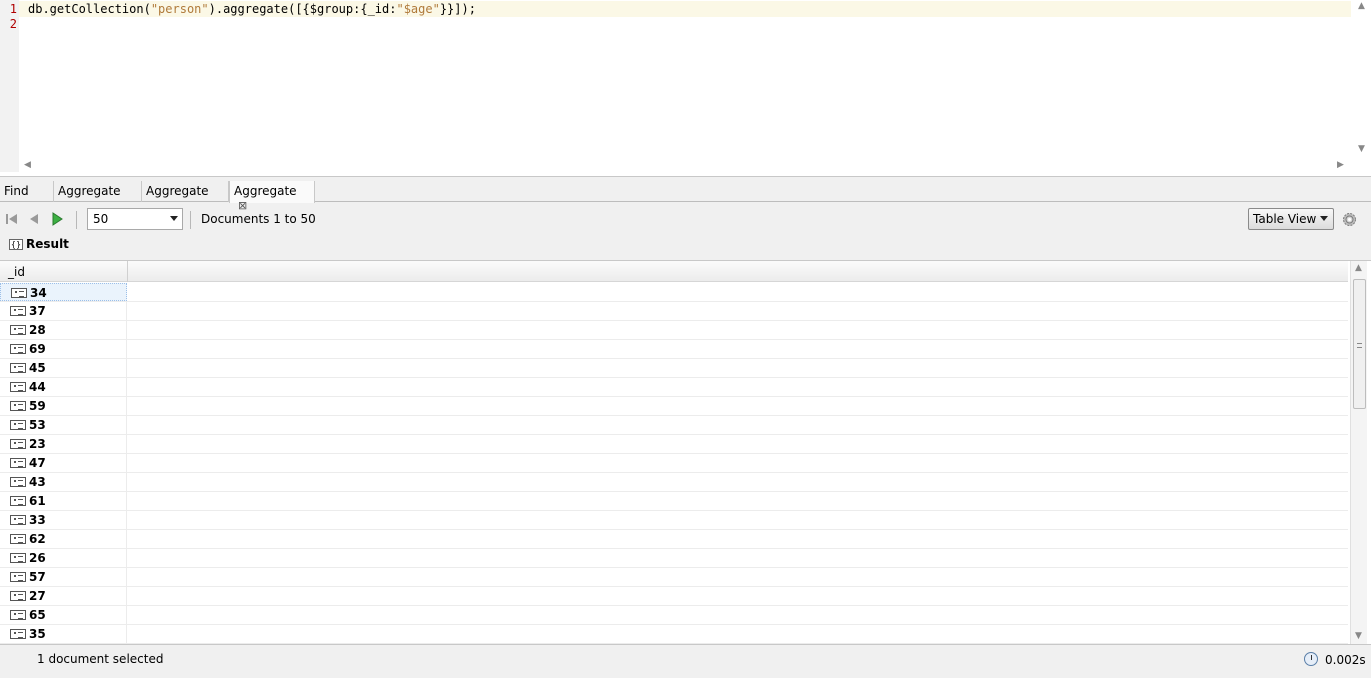 The height and width of the screenshot is (678, 1371). I want to click on table-row: 47, so click(674, 463).